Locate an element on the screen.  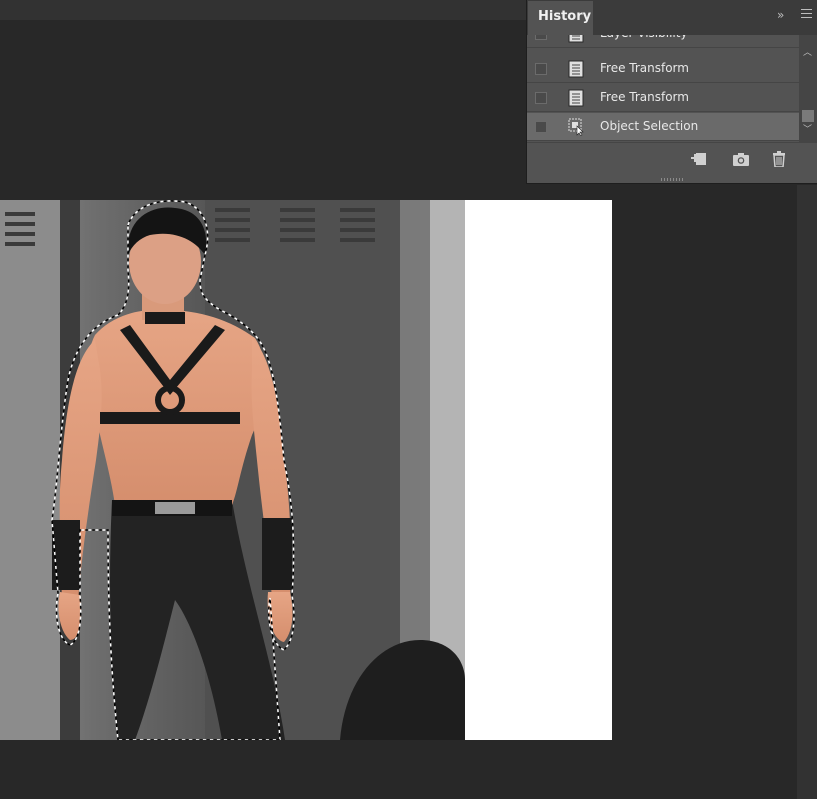
history-state-item: Layer Visibility is located at coordinates (663, 41).